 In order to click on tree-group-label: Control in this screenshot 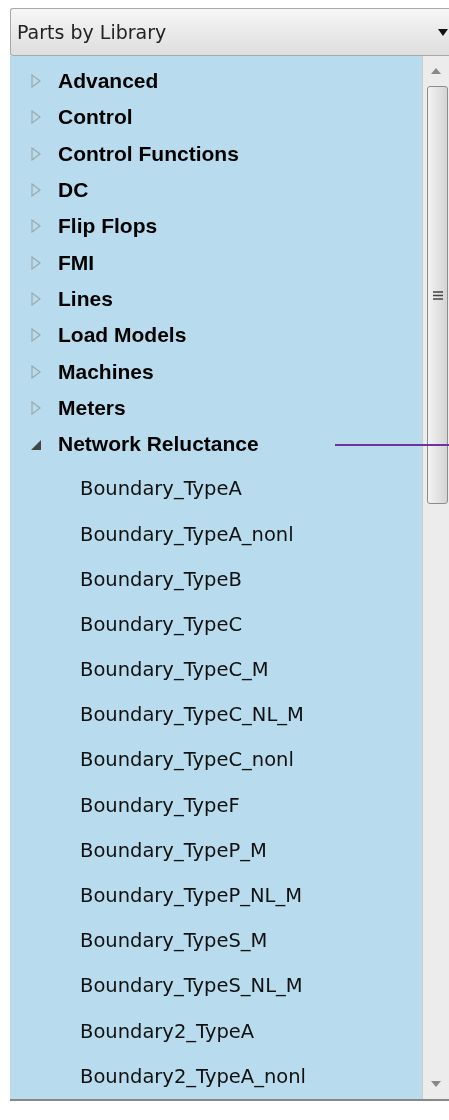, I will do `click(95, 117)`.